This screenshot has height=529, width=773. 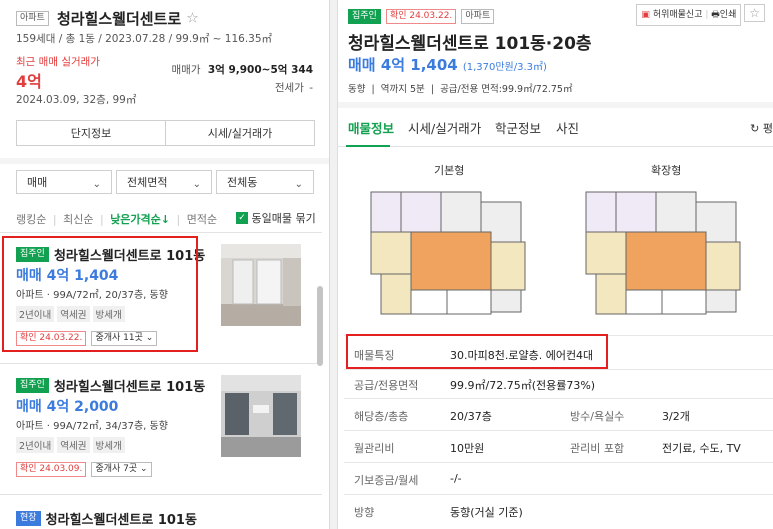 I want to click on detail-meta: 동향 | 역까지 5분 | 공급/전용 면적:99.9㎡/72.75㎡, so click(x=460, y=89).